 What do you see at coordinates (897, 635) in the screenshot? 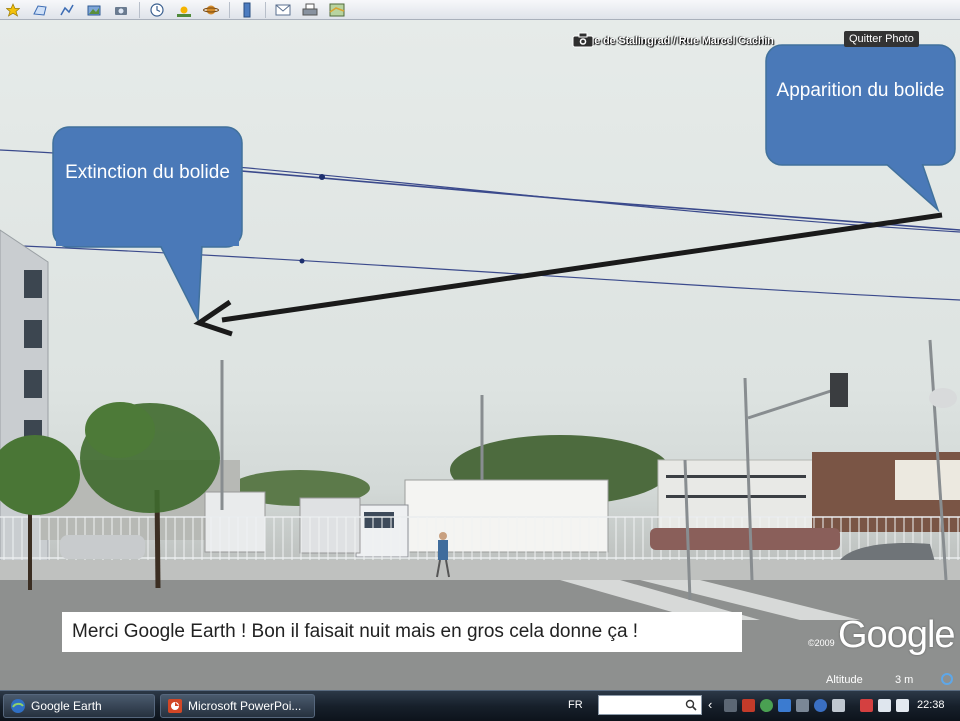
I see `google-logo: Google` at bounding box center [897, 635].